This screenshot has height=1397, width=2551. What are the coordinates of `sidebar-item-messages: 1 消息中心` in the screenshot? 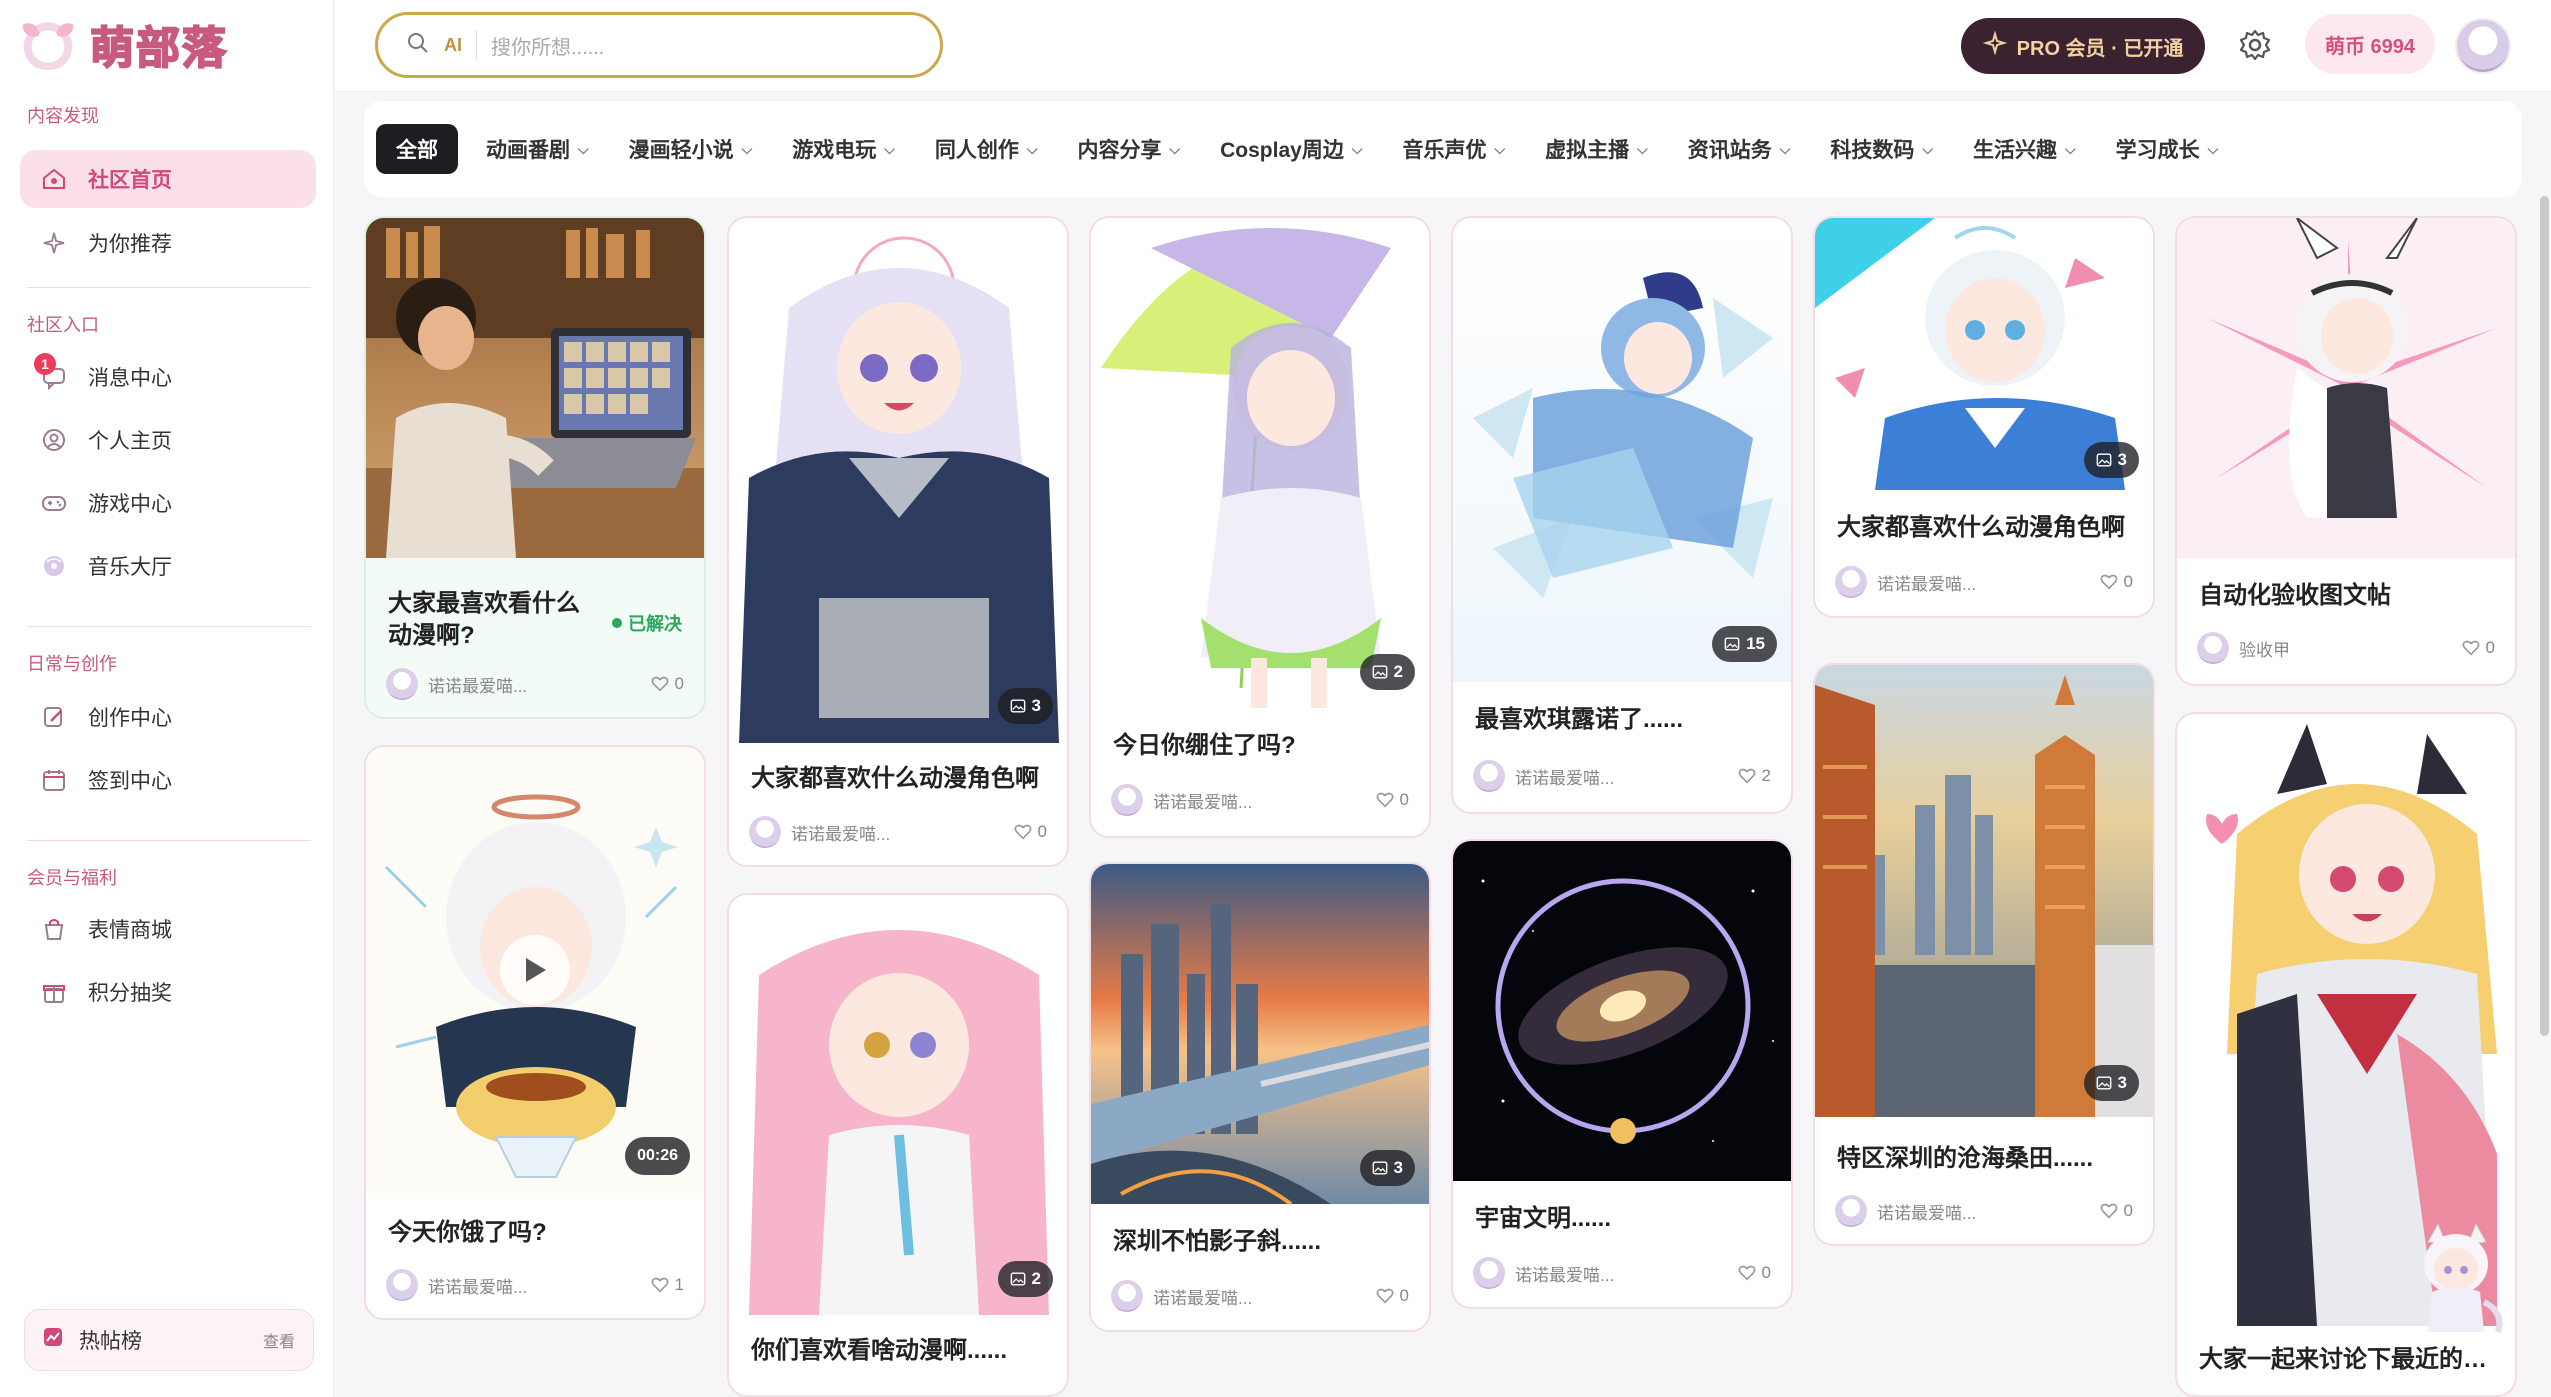 It's located at (168, 377).